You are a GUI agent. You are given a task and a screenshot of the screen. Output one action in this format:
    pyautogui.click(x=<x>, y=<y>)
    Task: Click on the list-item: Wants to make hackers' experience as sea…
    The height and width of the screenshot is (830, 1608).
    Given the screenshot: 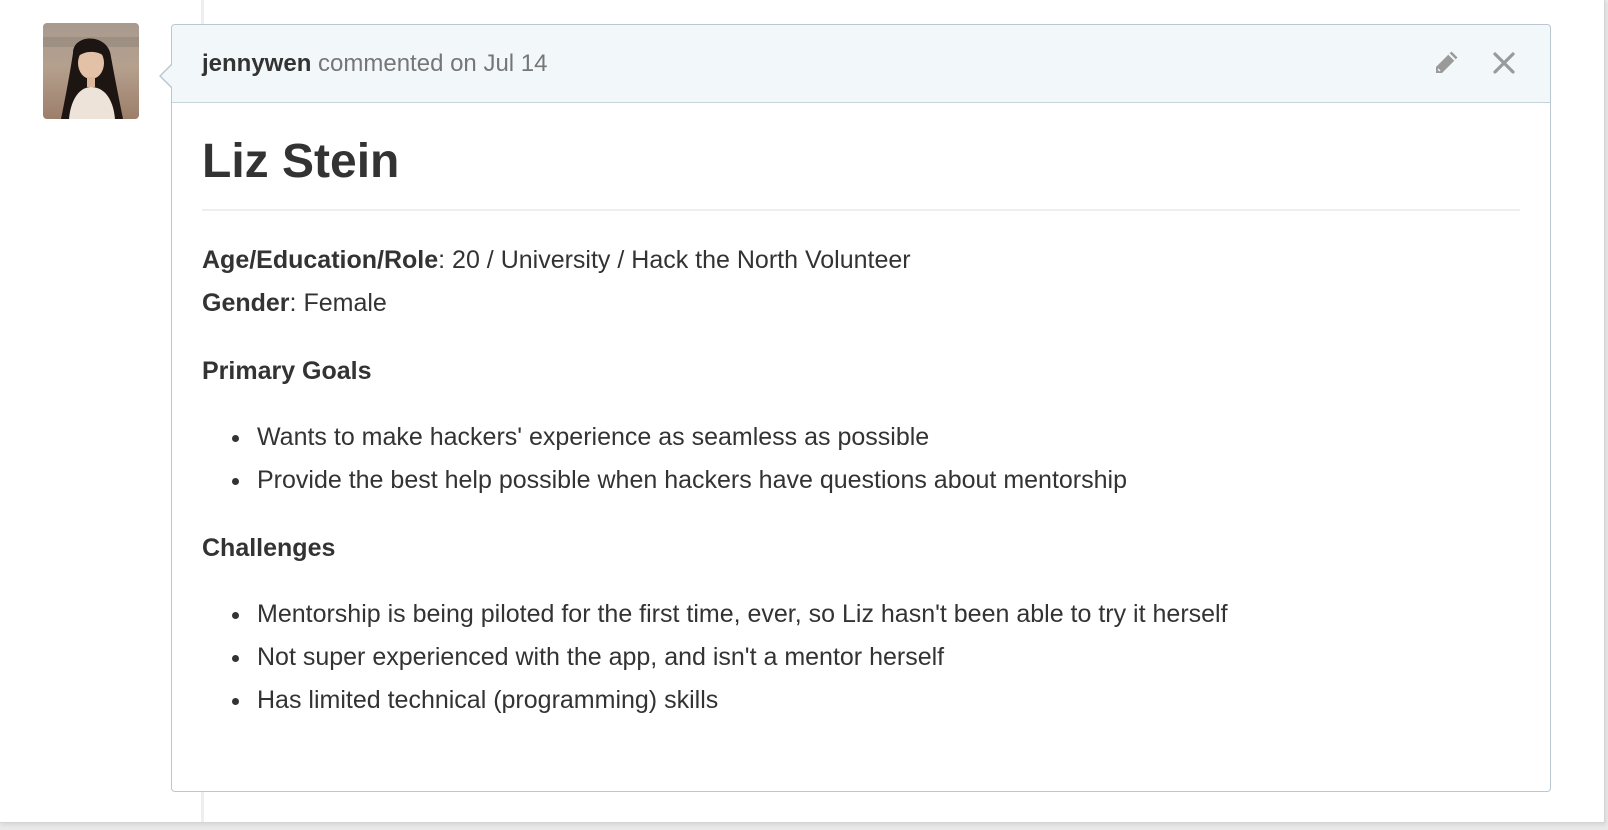 What is the action you would take?
    pyautogui.click(x=876, y=437)
    